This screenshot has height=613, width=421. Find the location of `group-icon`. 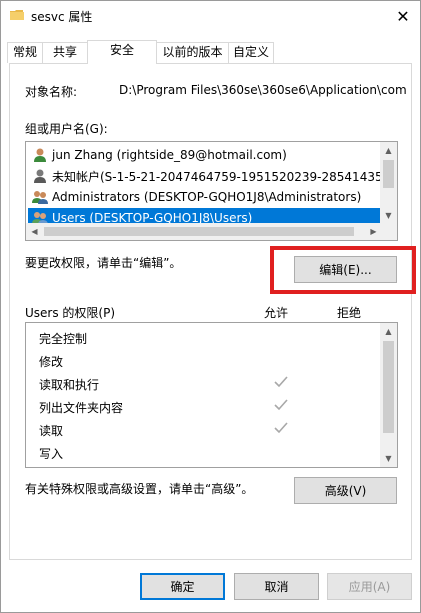

group-icon is located at coordinates (40, 197).